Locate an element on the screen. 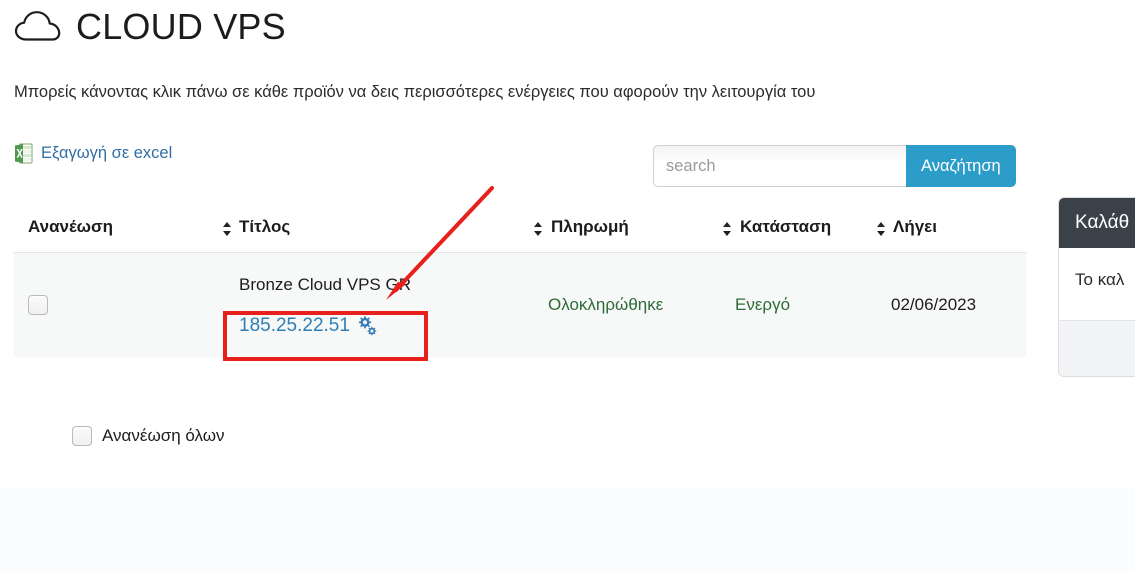 The image size is (1135, 571). column-header-expires: Λήγει is located at coordinates (915, 226).